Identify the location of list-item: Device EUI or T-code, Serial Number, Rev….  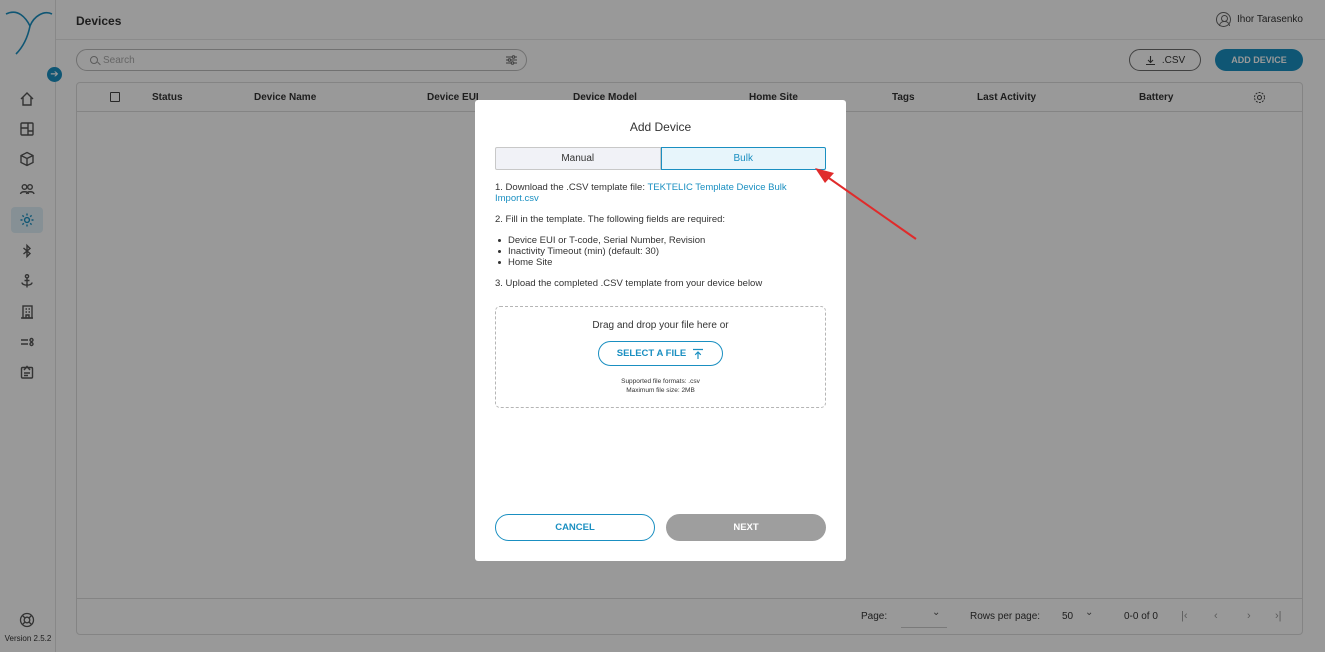
(660, 240).